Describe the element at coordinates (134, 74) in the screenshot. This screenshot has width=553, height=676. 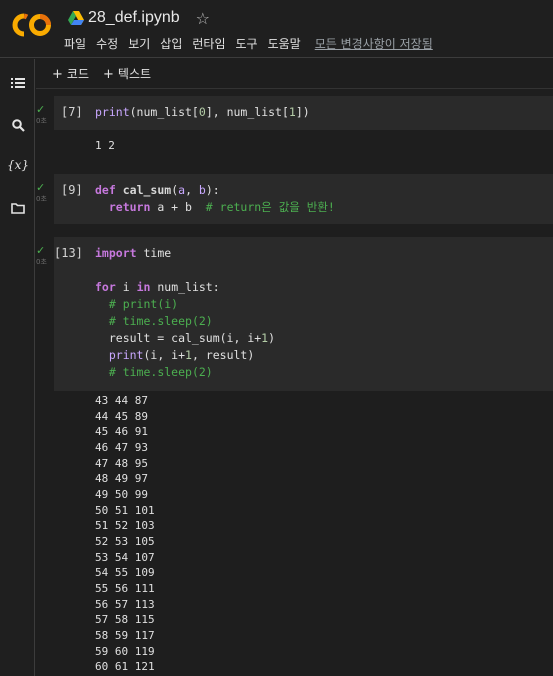
I see `add-text-label: 텍스트` at that location.